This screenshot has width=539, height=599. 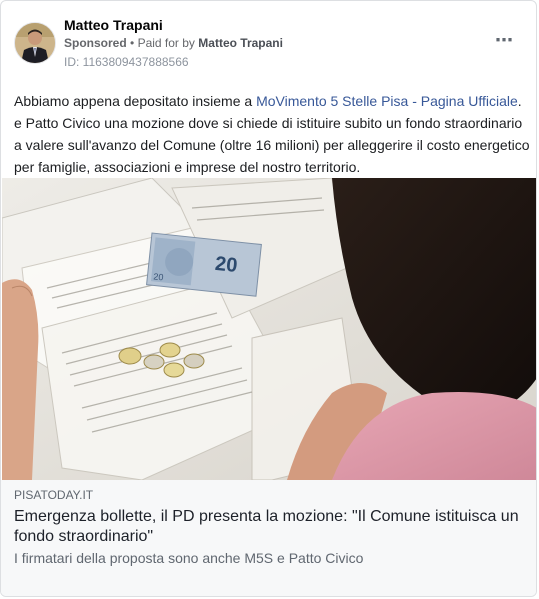 What do you see at coordinates (95, 43) in the screenshot?
I see `sponsored-label: Sponsored` at bounding box center [95, 43].